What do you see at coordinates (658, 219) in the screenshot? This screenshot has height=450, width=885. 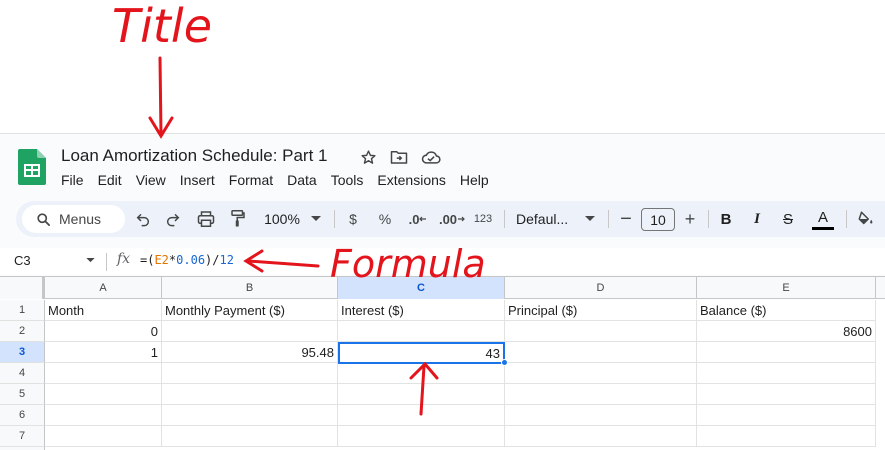 I see `font-size-input: 10` at bounding box center [658, 219].